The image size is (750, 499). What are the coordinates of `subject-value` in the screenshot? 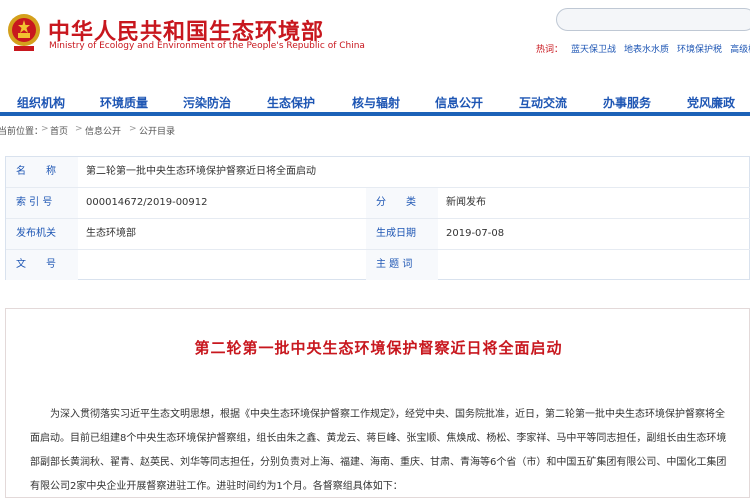 It's located at (442, 265).